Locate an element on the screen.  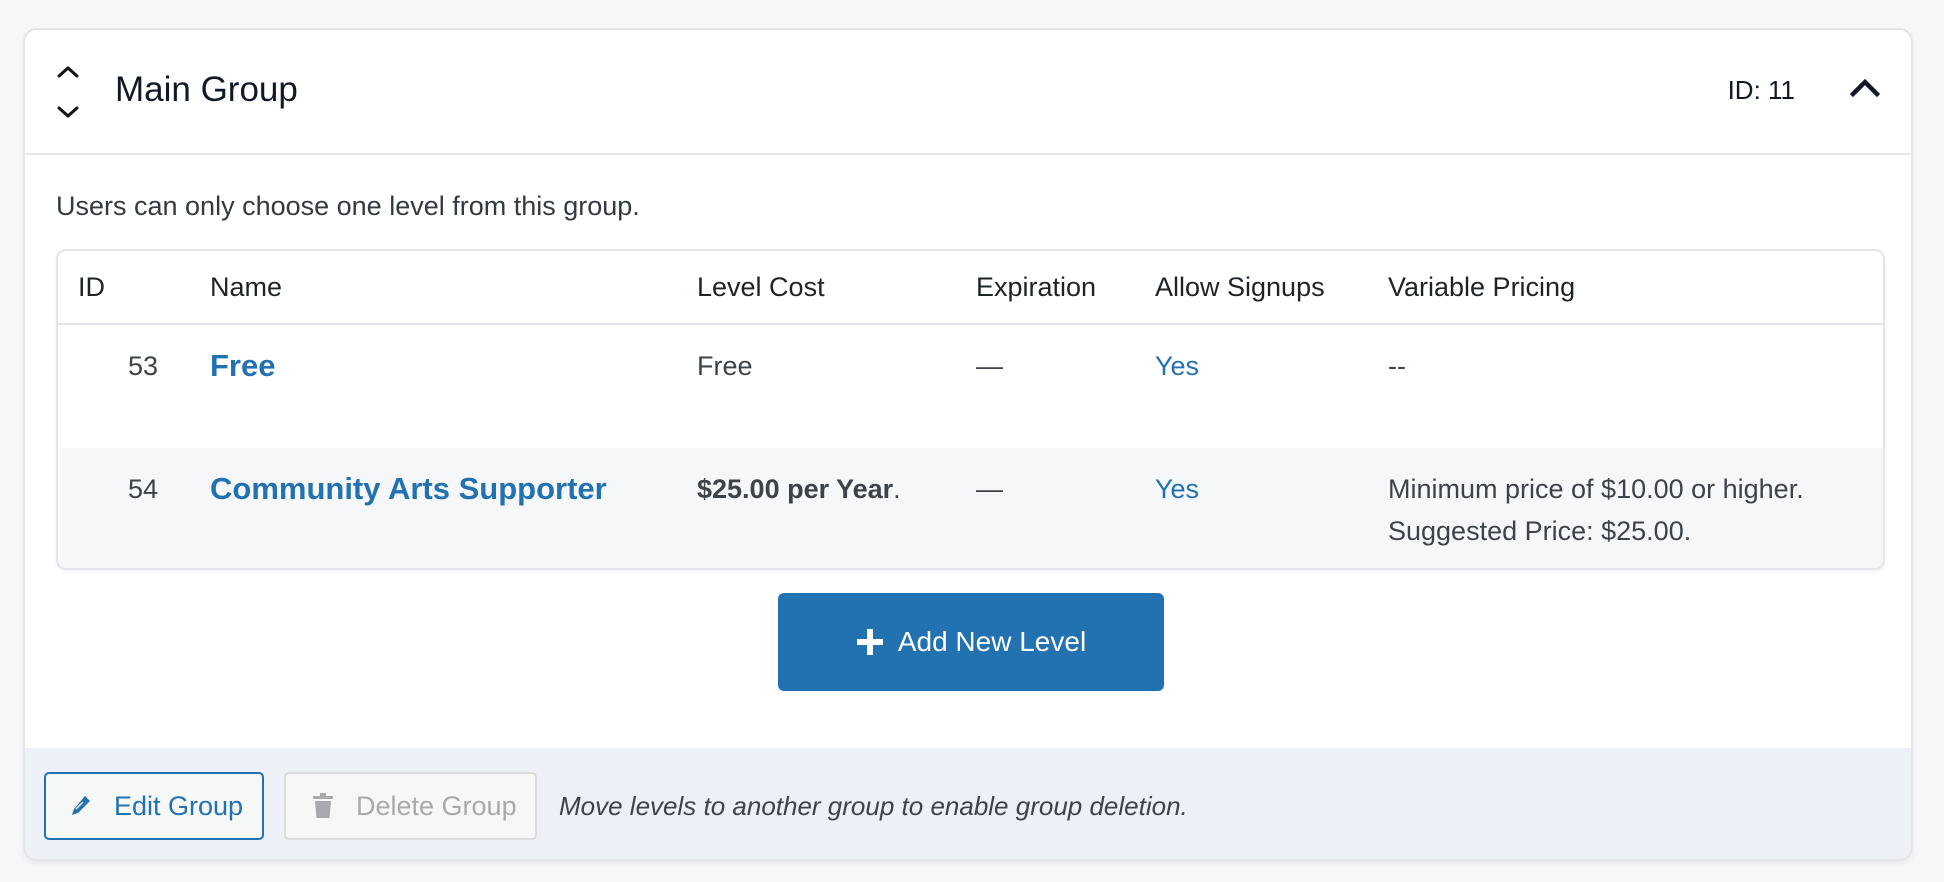
delete-group-button: Delete Group is located at coordinates (410, 806).